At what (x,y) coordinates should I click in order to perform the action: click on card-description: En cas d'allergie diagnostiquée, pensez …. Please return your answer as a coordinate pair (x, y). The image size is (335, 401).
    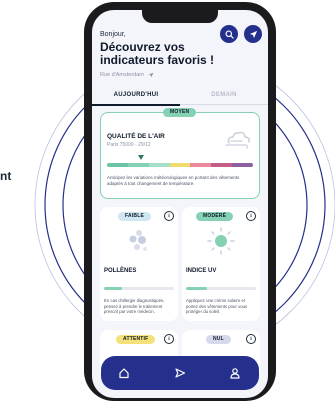
    Looking at the image, I should click on (134, 306).